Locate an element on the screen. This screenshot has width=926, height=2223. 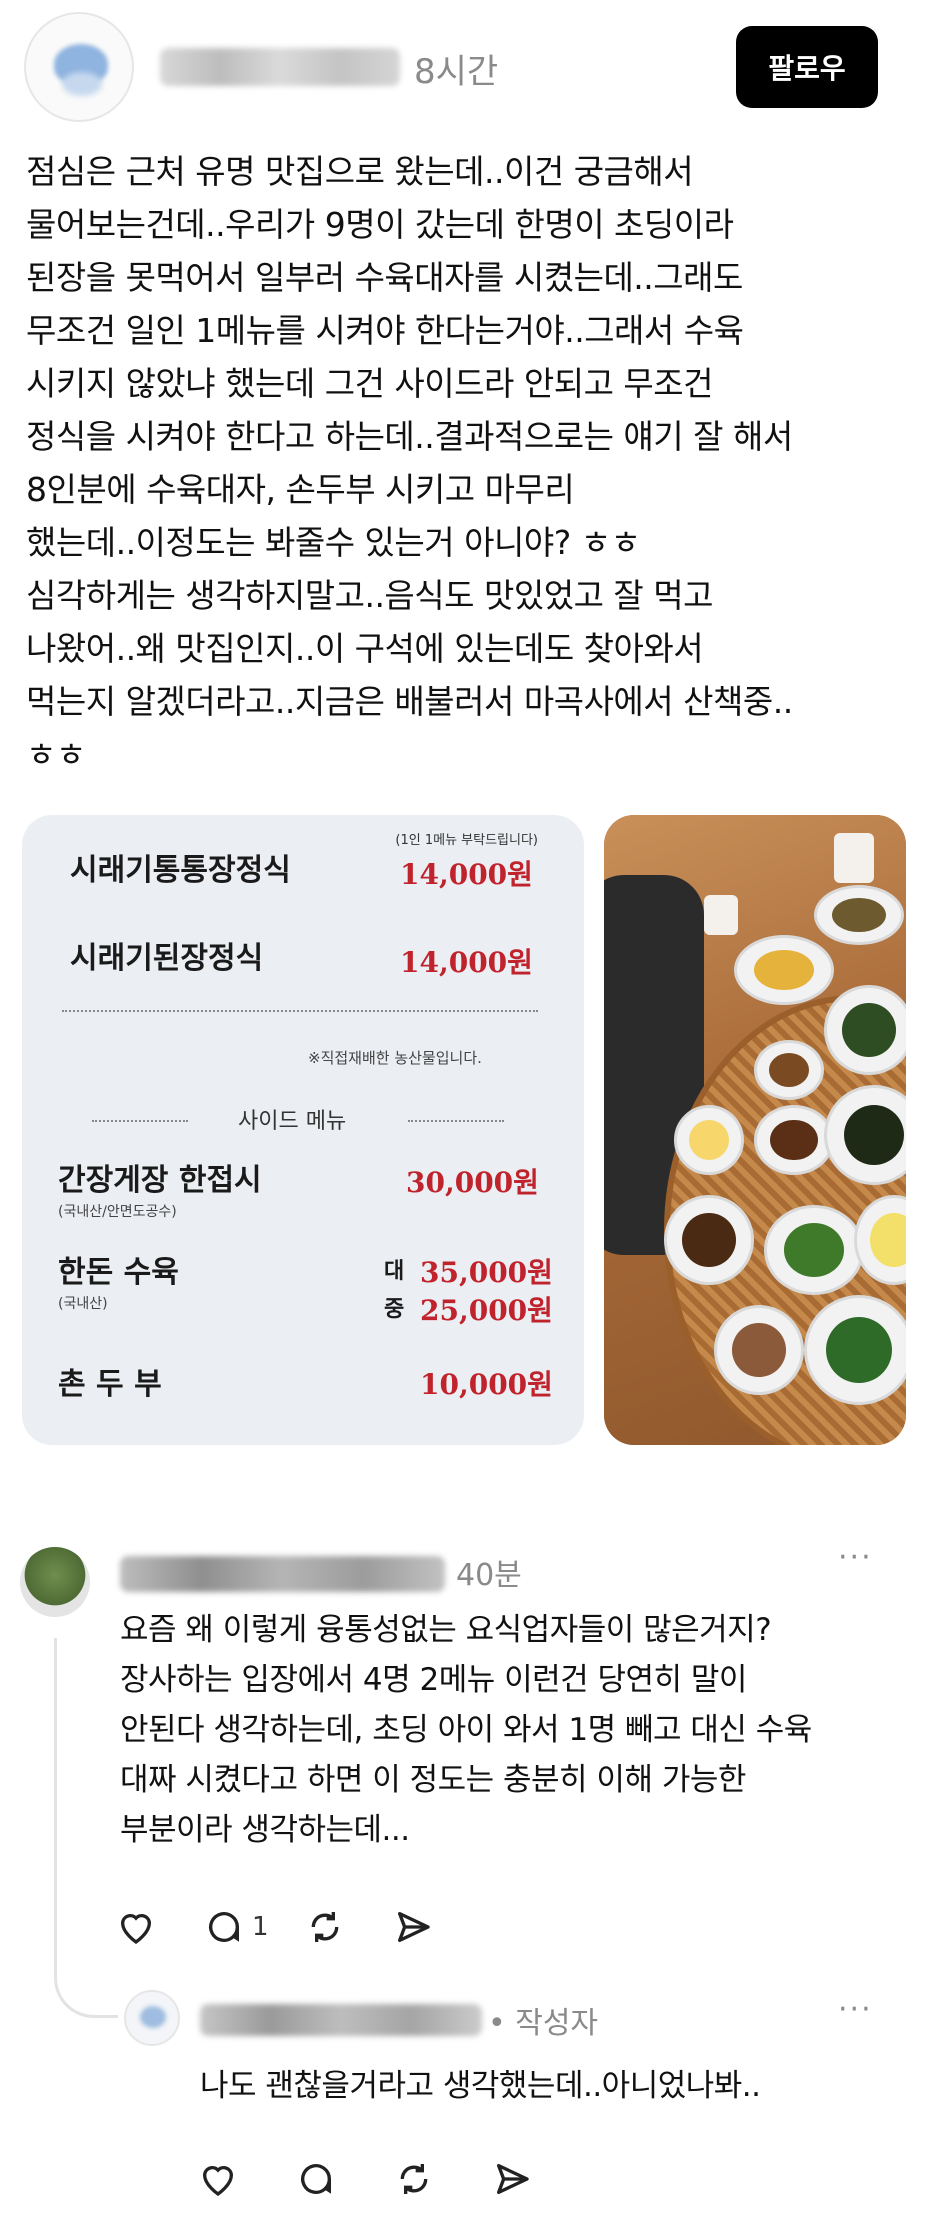
menu-item-name: 시래기된장정식 is located at coordinates (167, 958).